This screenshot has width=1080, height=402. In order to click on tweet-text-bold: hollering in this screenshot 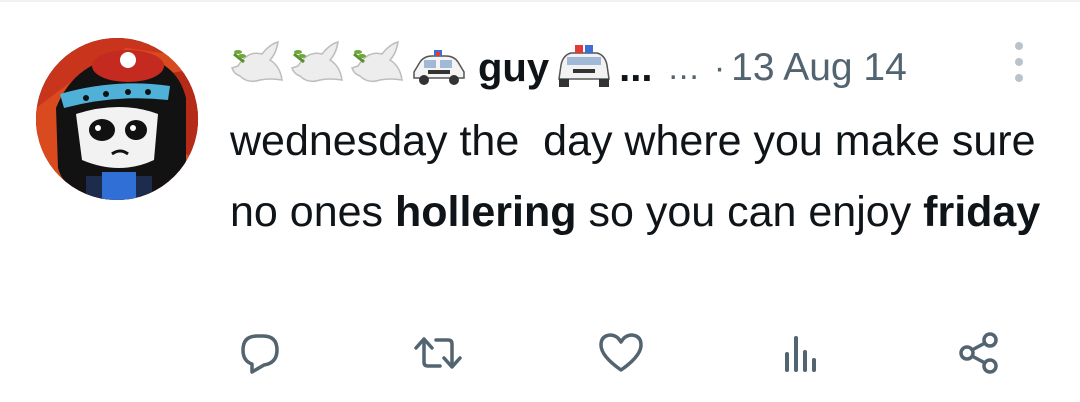, I will do `click(485, 212)`.